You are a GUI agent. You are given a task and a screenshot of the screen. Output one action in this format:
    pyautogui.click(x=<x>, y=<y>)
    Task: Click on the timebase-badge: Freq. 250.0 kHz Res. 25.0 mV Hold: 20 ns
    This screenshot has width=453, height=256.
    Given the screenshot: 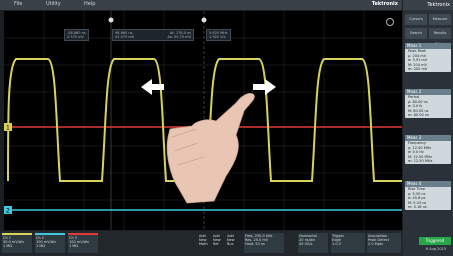 What is the action you would take?
    pyautogui.click(x=264, y=243)
    